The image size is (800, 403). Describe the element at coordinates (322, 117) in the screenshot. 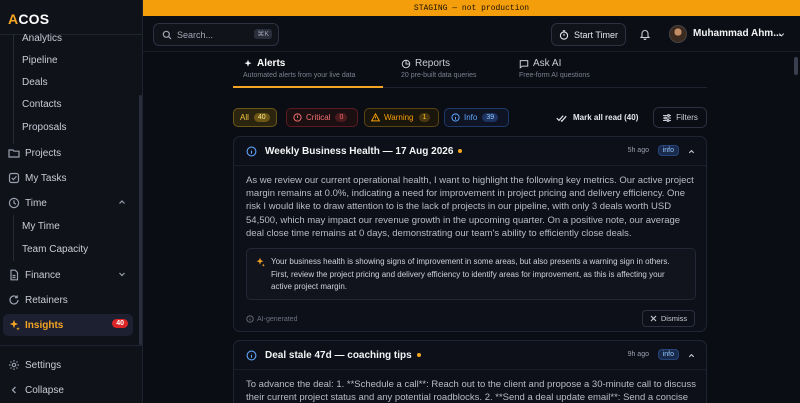

I see `filter-chip-critical: Critical 0` at that location.